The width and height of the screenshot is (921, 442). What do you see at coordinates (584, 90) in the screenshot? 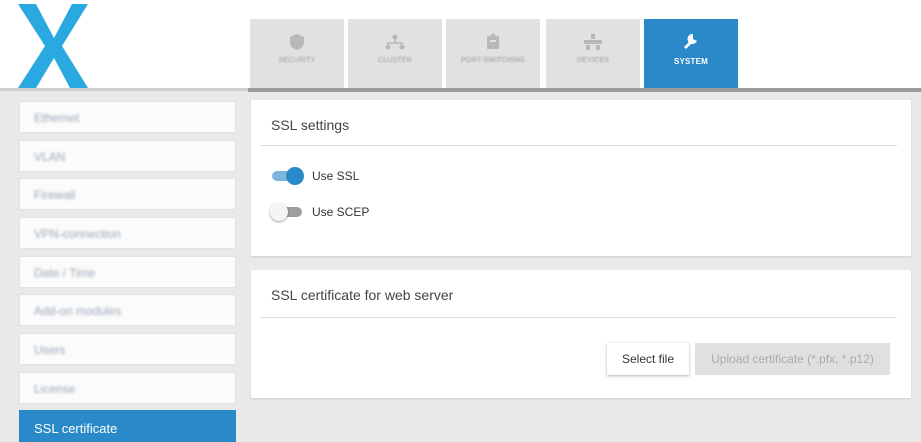
I see `header-shadow` at bounding box center [584, 90].